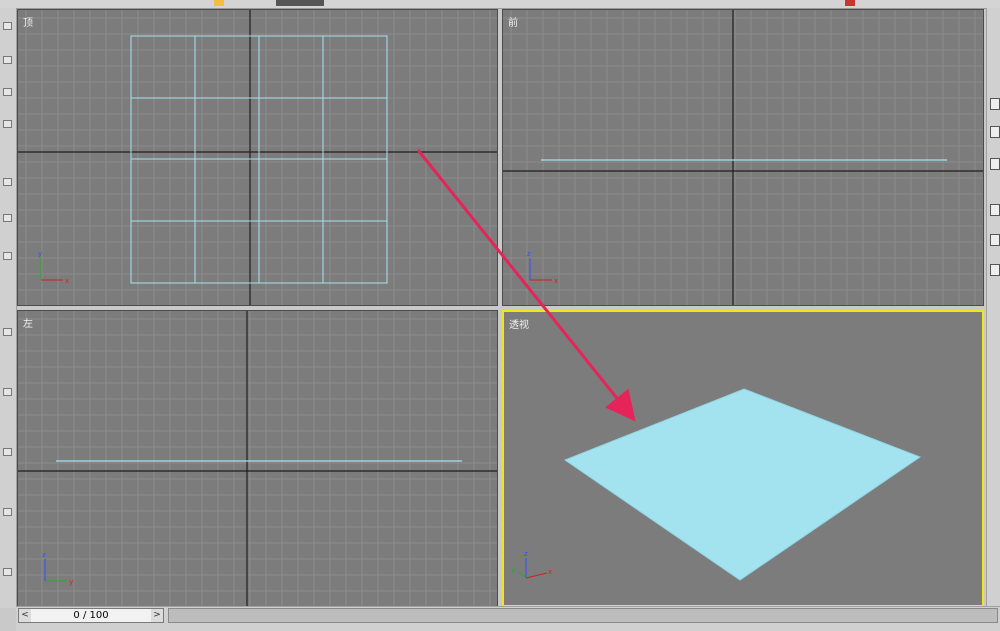 This screenshot has height=631, width=1000. I want to click on right-arrow-icon: >, so click(157, 615).